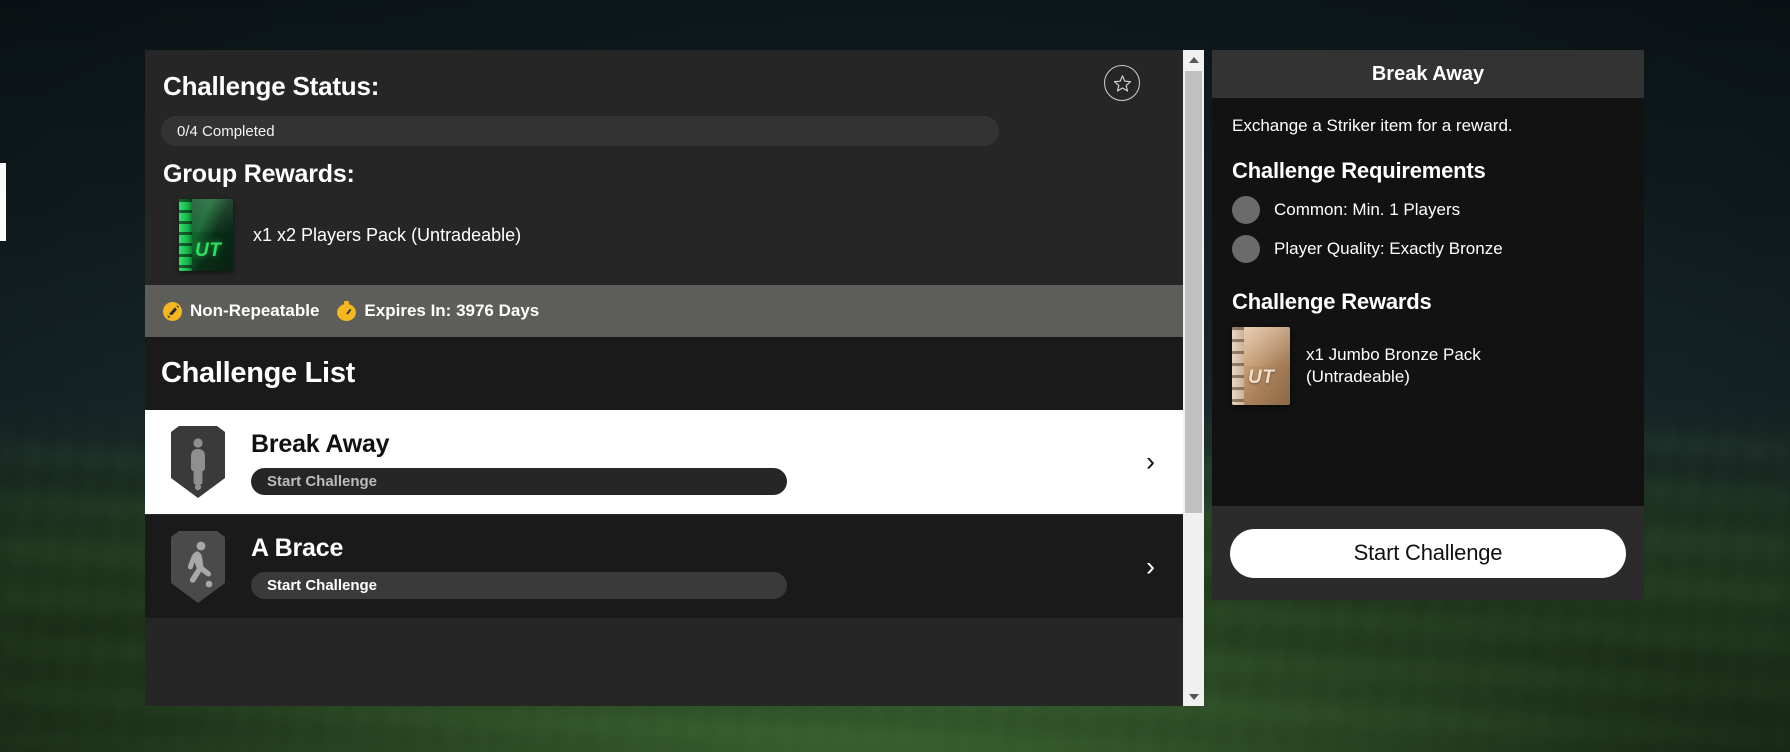 Image resolution: width=1790 pixels, height=752 pixels. I want to click on scroll-up-button, so click(1193, 59).